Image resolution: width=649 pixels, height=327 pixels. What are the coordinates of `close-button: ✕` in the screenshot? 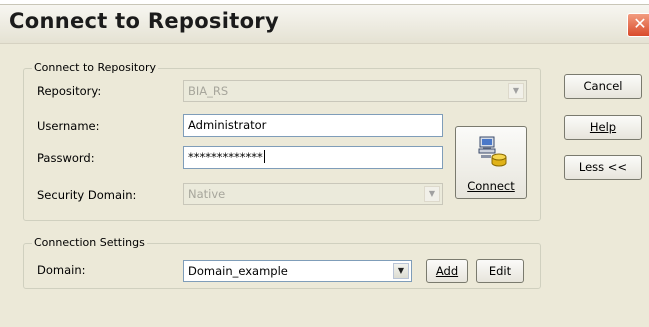 It's located at (638, 25).